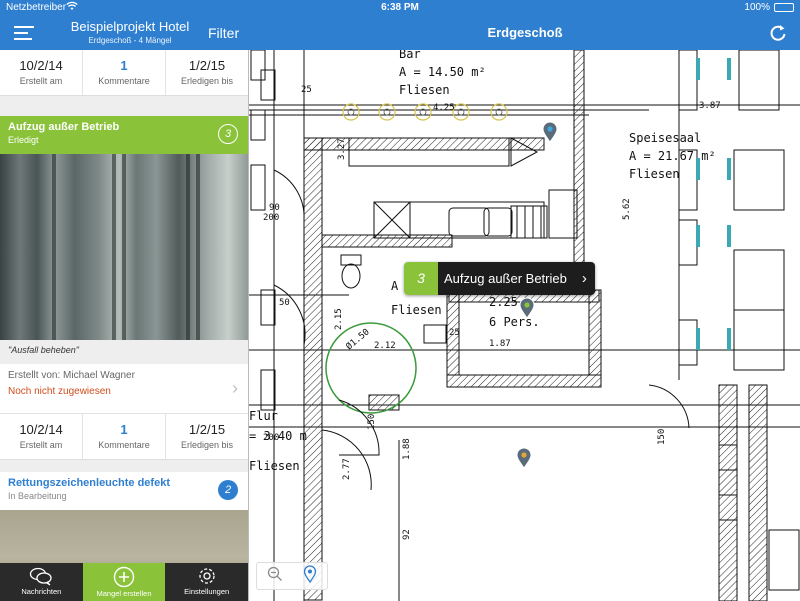  What do you see at coordinates (89, 483) in the screenshot?
I see `defect-title: Rettungszeichenleuchte defekt` at bounding box center [89, 483].